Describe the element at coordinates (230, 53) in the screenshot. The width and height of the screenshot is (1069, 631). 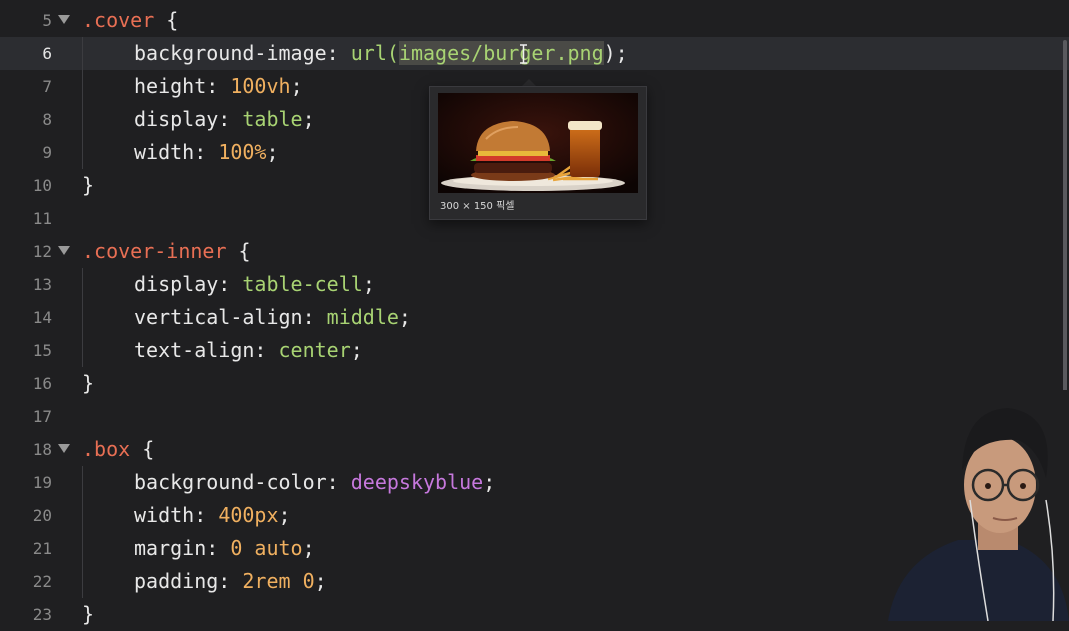
I see `code-token: background-image` at that location.